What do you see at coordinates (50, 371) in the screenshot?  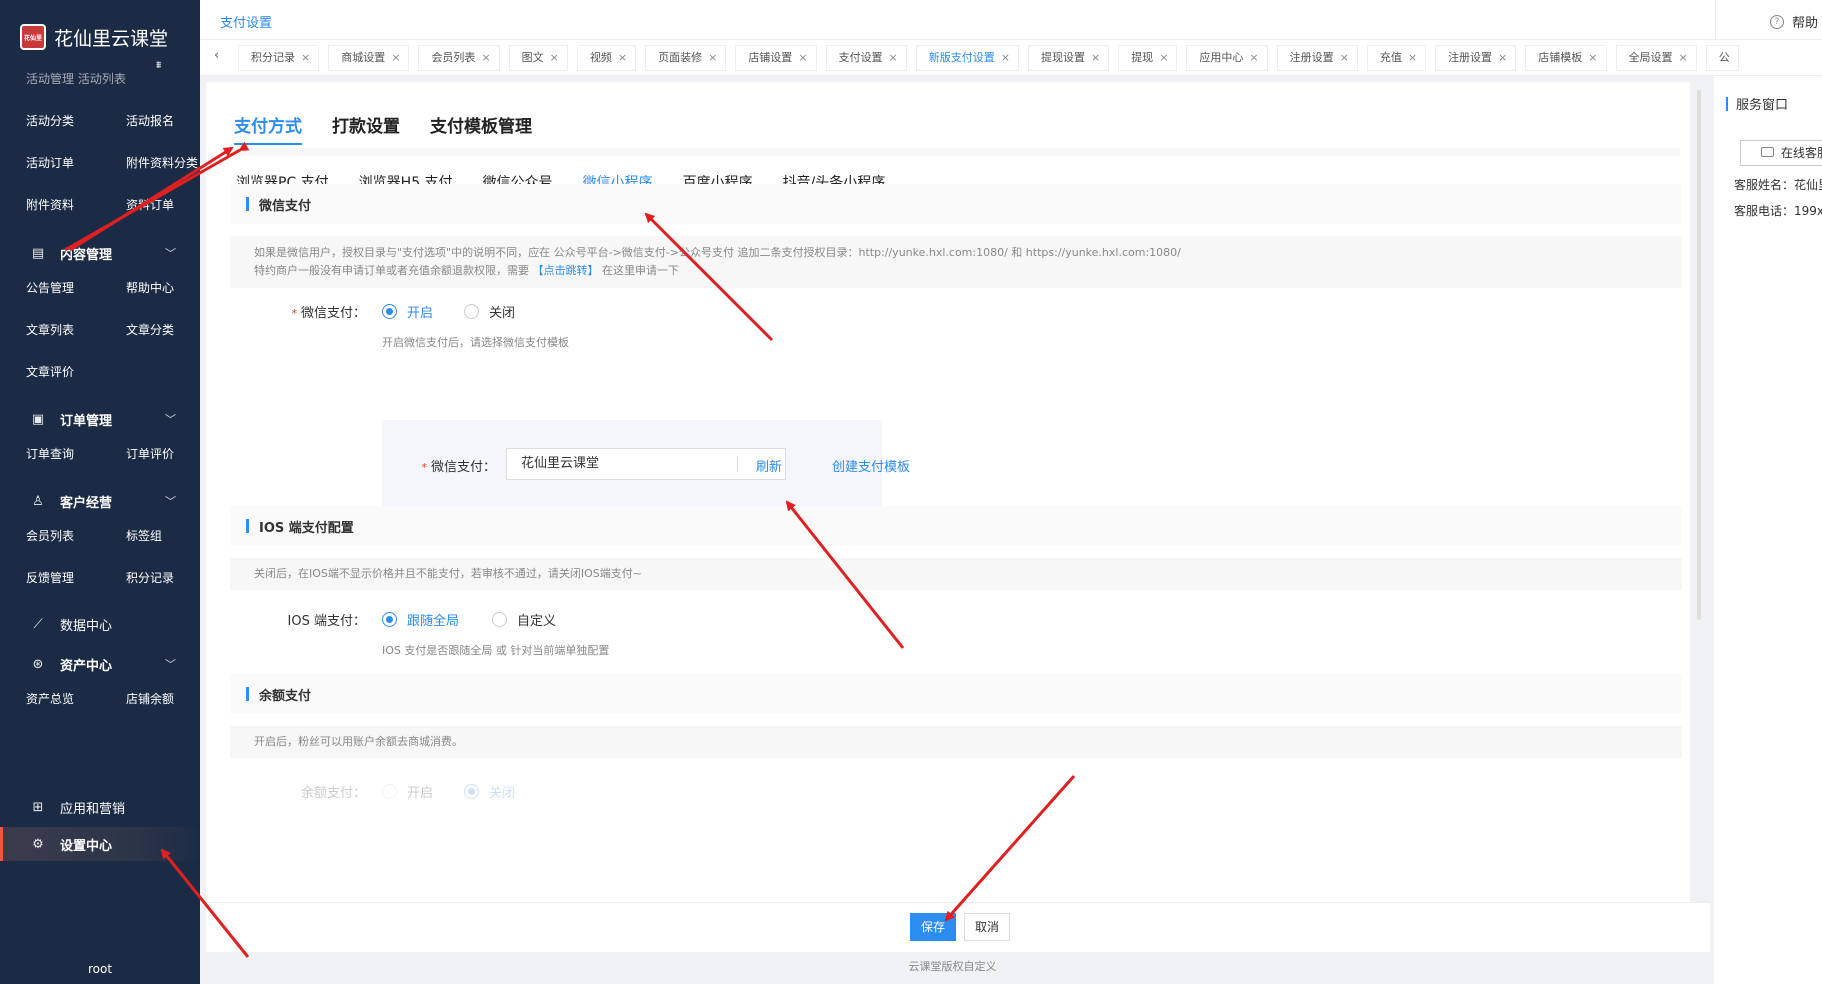 I see `sidebar-item: 文章评价` at bounding box center [50, 371].